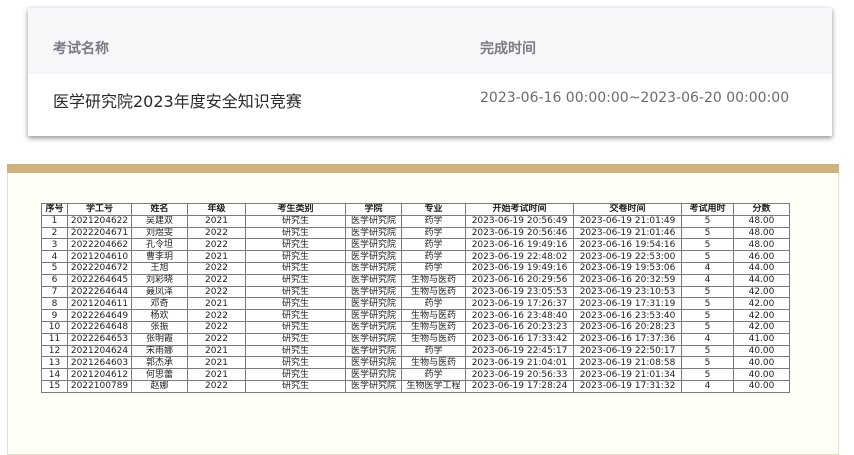 The height and width of the screenshot is (455, 854). I want to click on completion-time-value: 2023-06-16 00:00:00~2023-06-20 00:00:00, so click(635, 98).